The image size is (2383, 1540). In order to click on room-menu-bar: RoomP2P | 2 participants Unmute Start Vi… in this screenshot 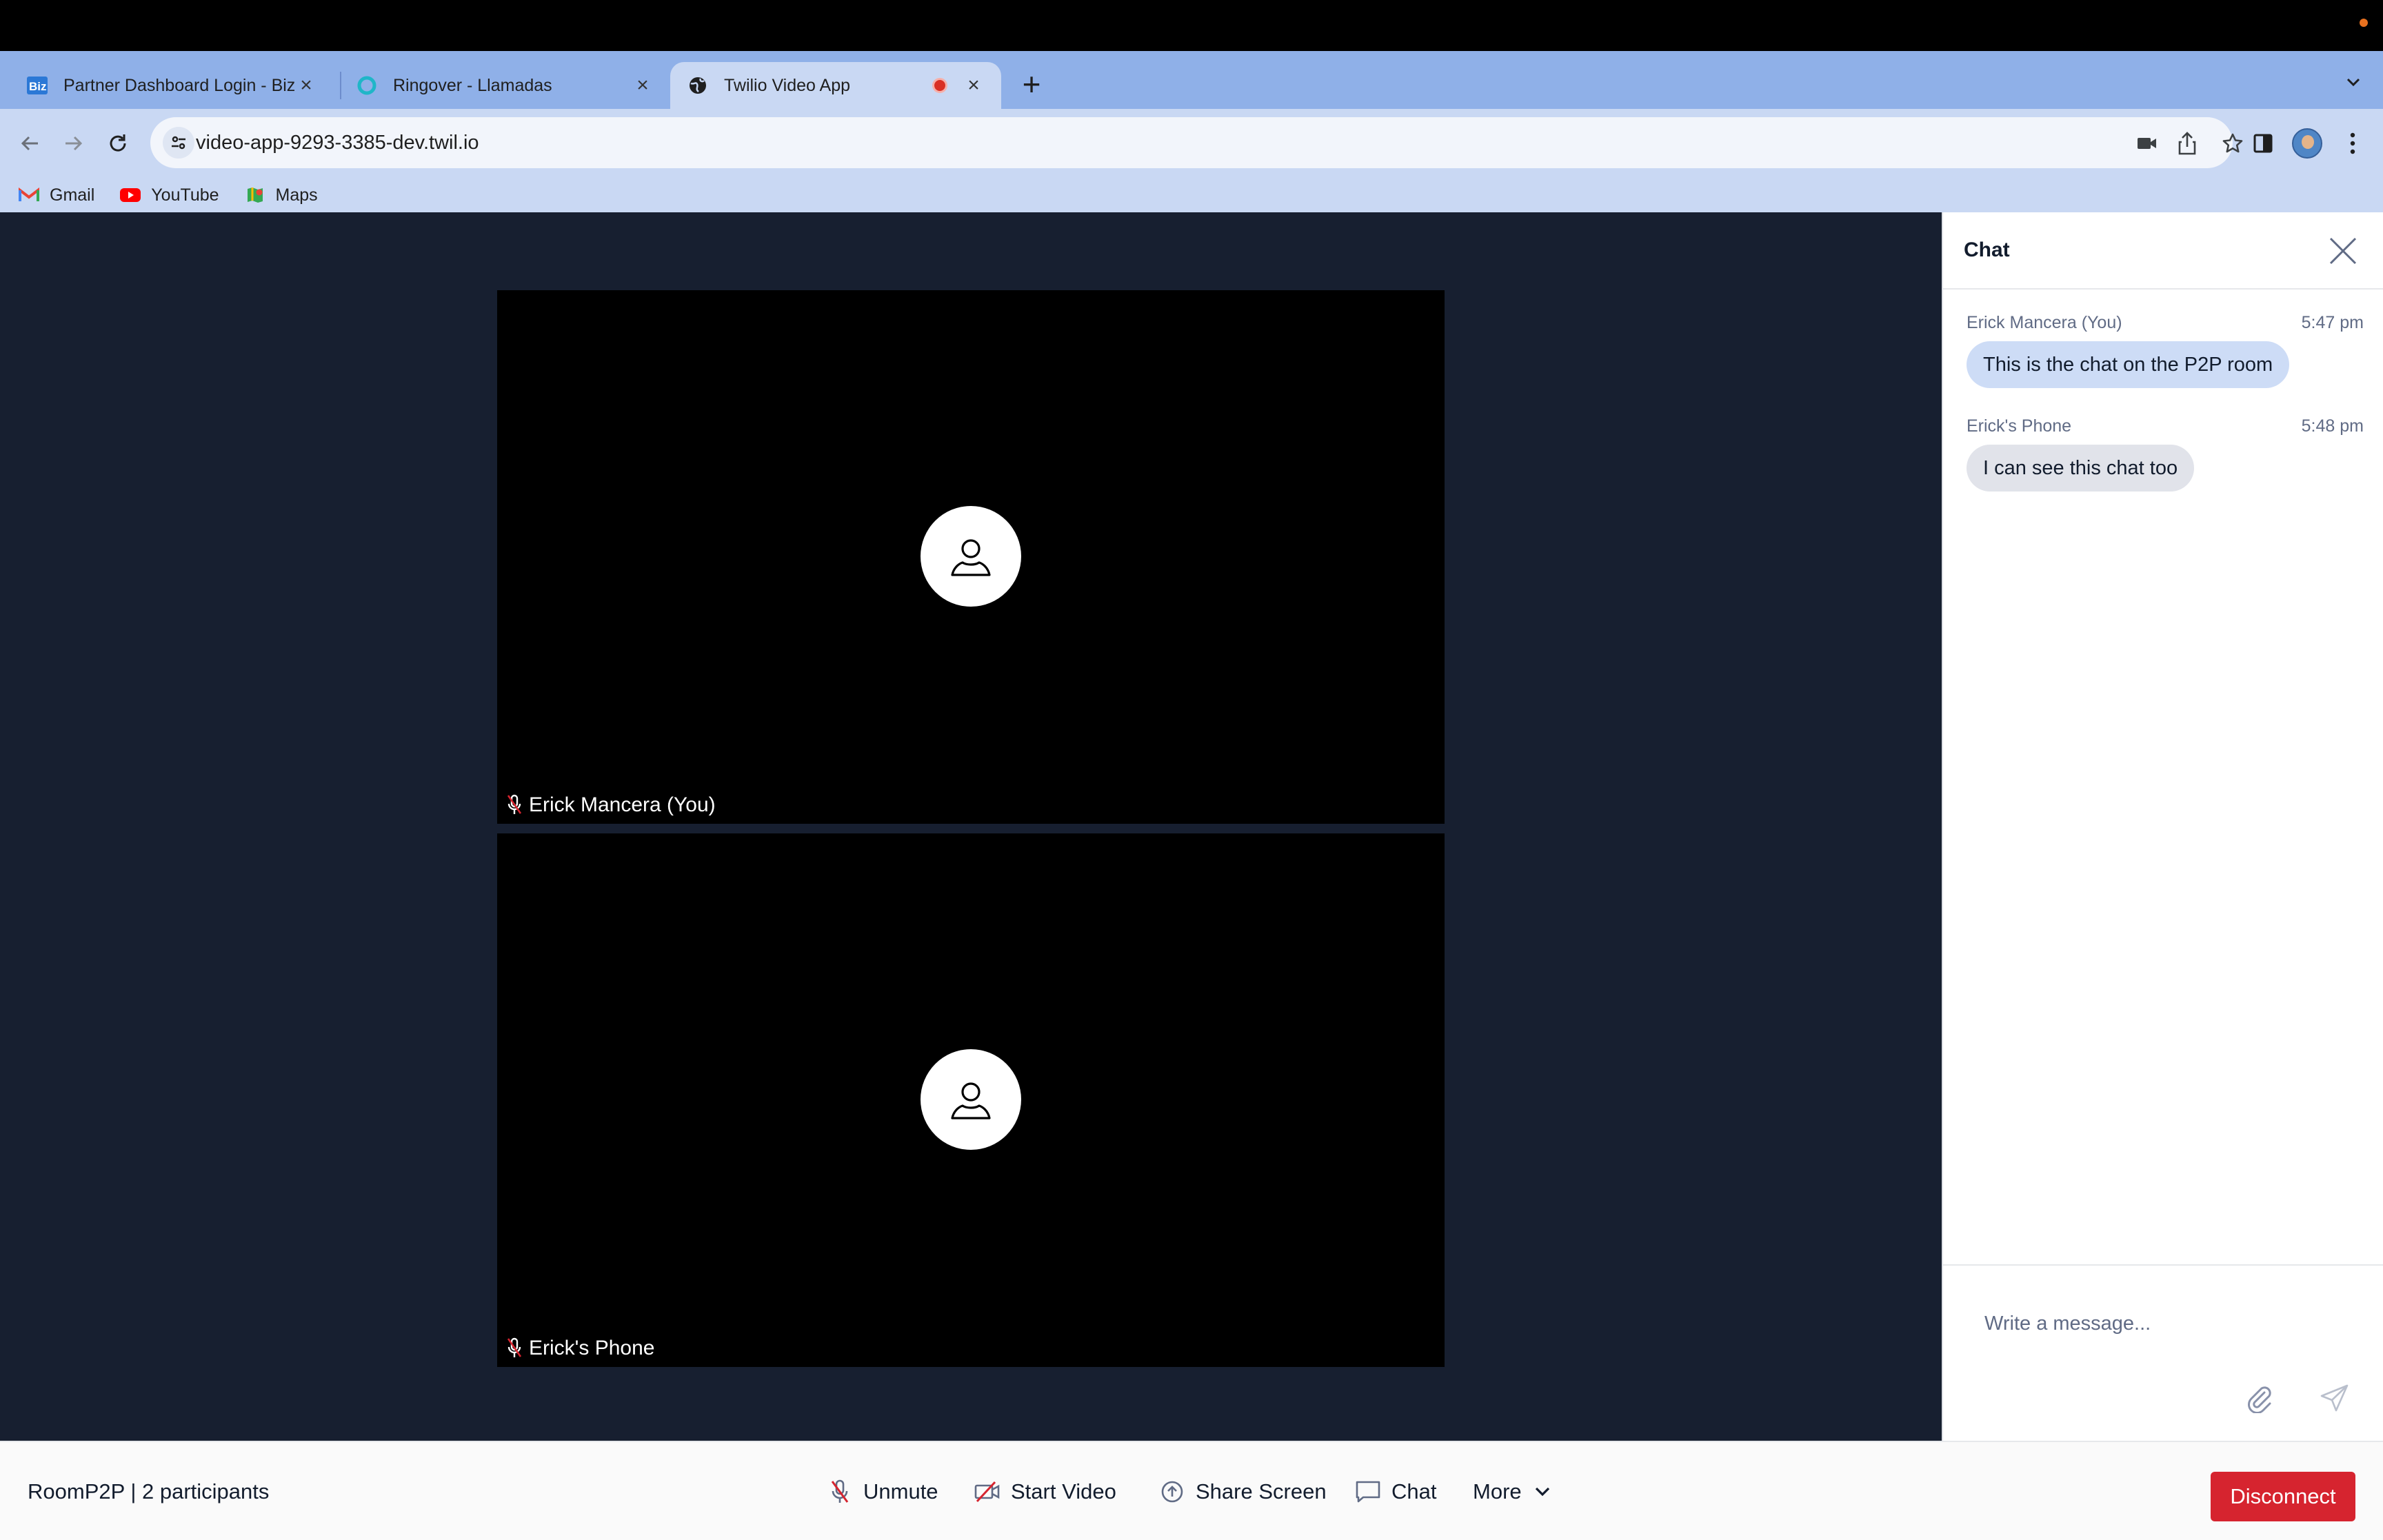, I will do `click(1191, 1490)`.